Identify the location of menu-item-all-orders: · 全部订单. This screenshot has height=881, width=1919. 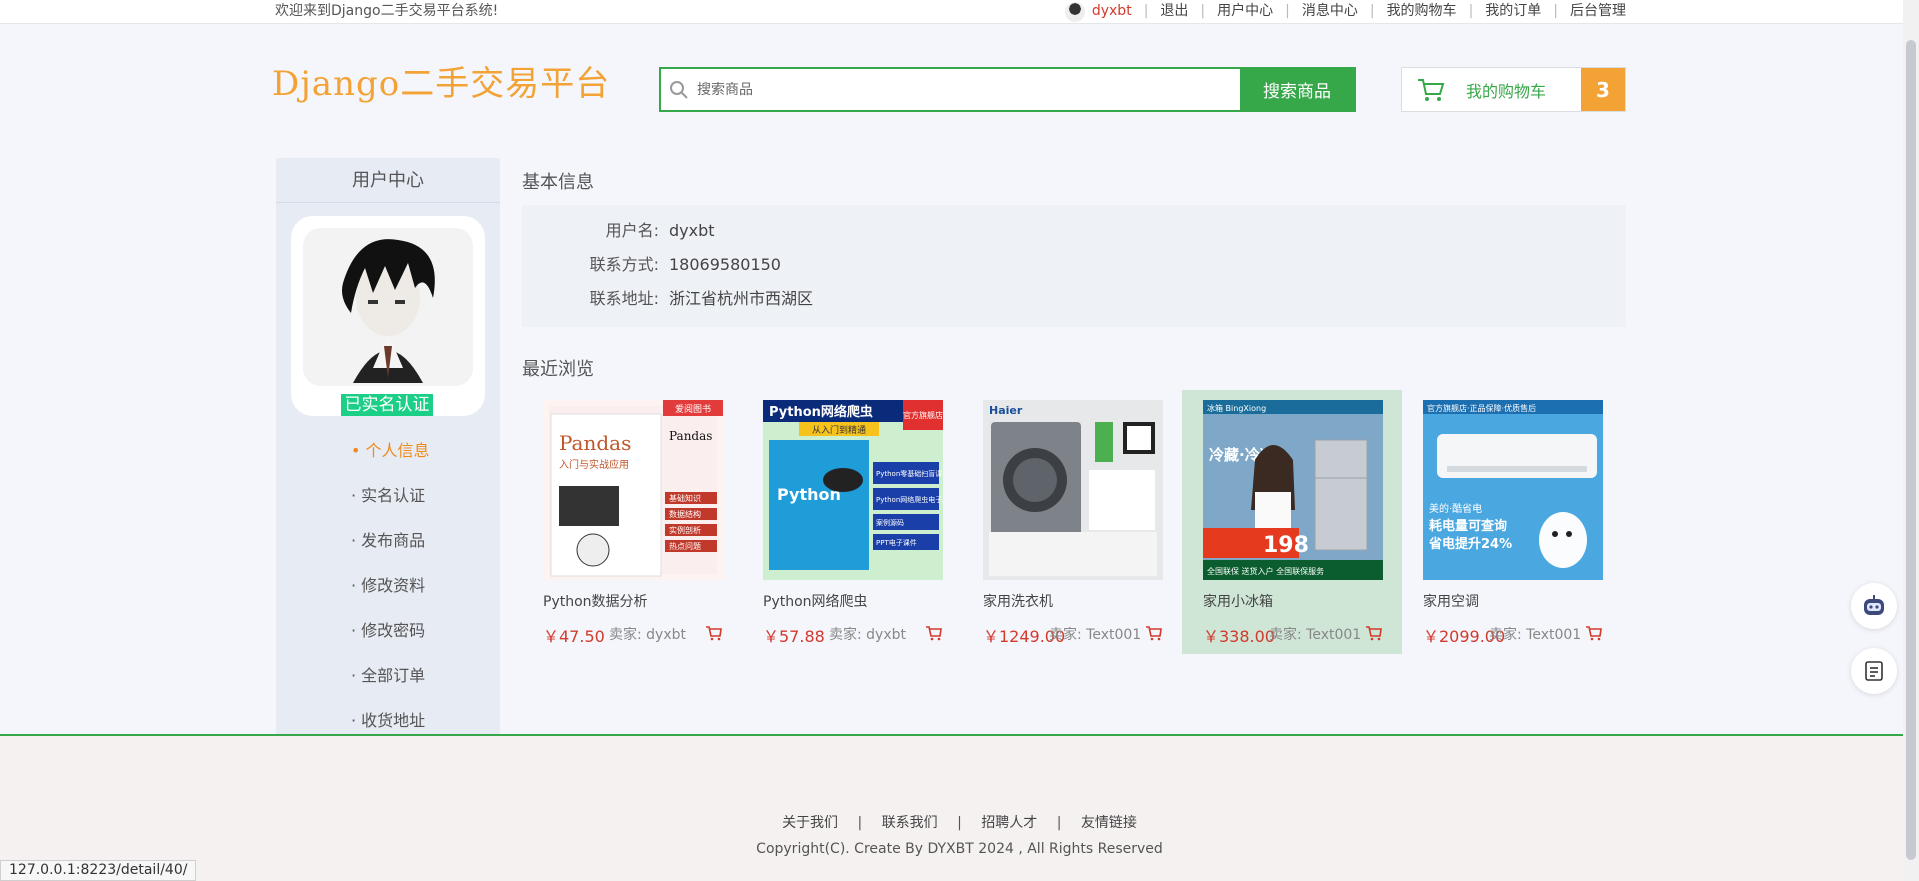
(388, 675).